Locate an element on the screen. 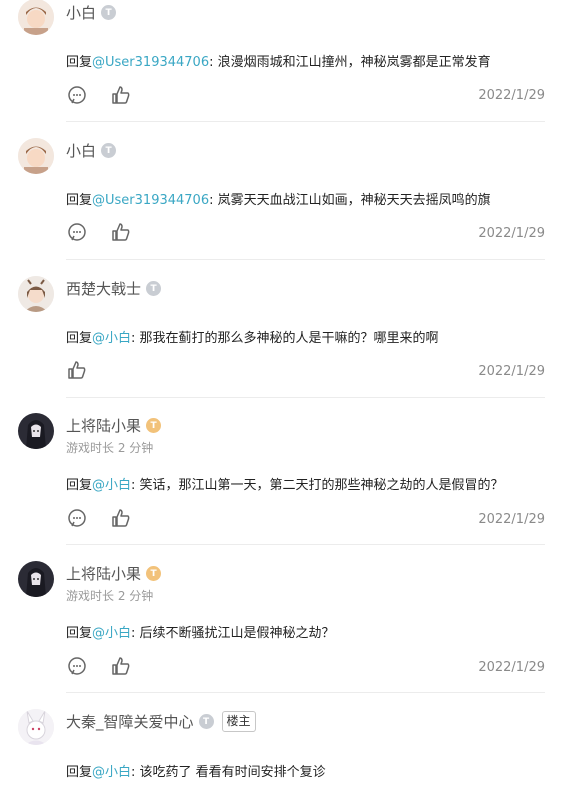  comment-text: 回复@小白: 笑话，那江山第一天，第二天打的那些神秘之劫的人是假冒的？ is located at coordinates (285, 483).